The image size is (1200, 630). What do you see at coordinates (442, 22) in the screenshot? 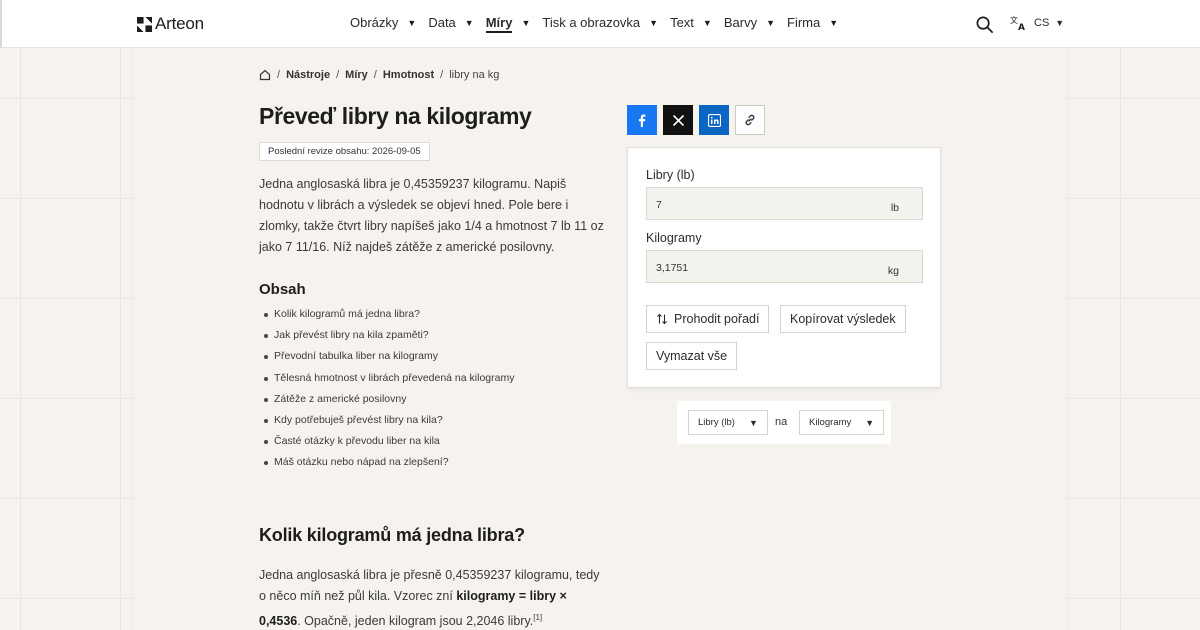
I see `nav-item-label: Data` at bounding box center [442, 22].